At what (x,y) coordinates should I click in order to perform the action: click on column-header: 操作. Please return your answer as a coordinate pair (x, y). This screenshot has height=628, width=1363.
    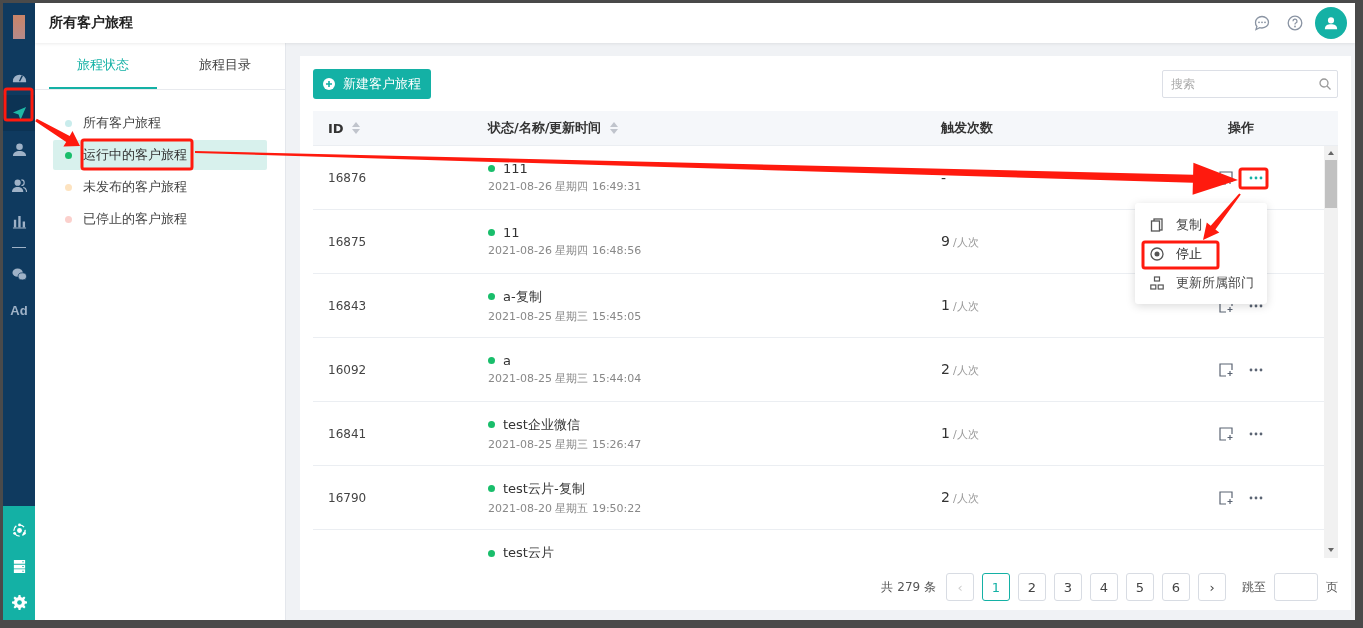
    Looking at the image, I should click on (1240, 128).